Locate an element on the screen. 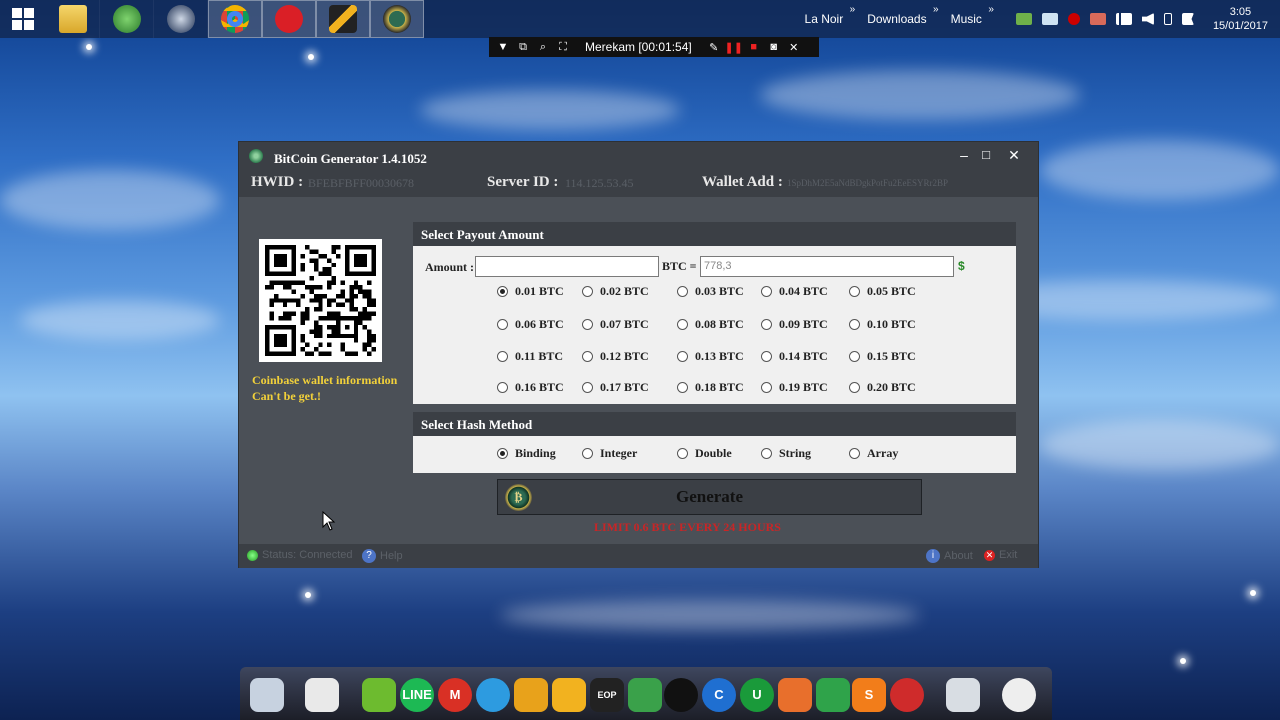 The image size is (1280, 720). minimize-button: – is located at coordinates (964, 155).